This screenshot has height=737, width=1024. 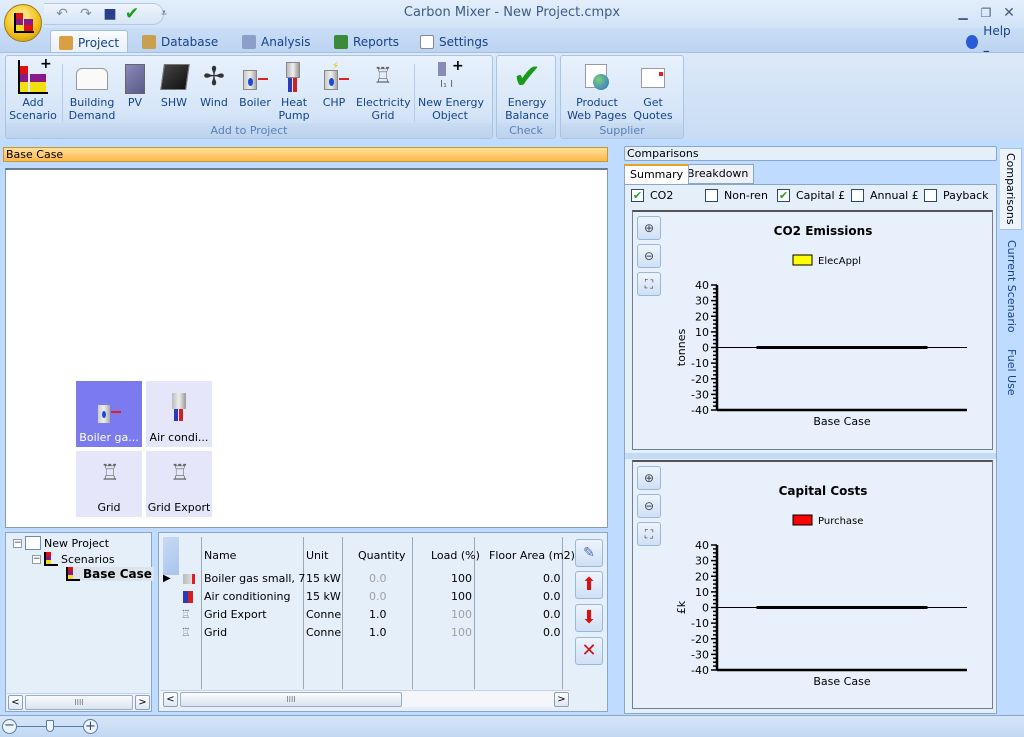 I want to click on zoom-out-slider-button: −, so click(x=9, y=726).